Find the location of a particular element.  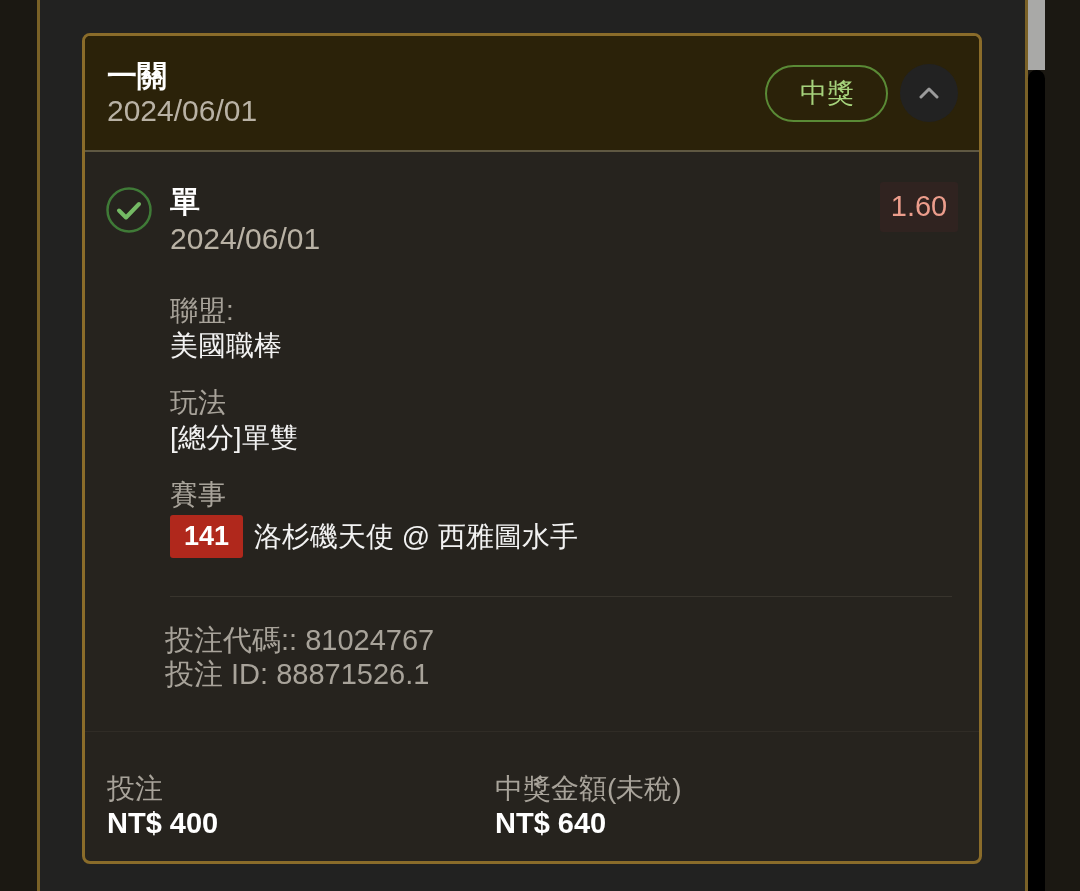

summary-label: 中獎金額(未稅) is located at coordinates (588, 789).